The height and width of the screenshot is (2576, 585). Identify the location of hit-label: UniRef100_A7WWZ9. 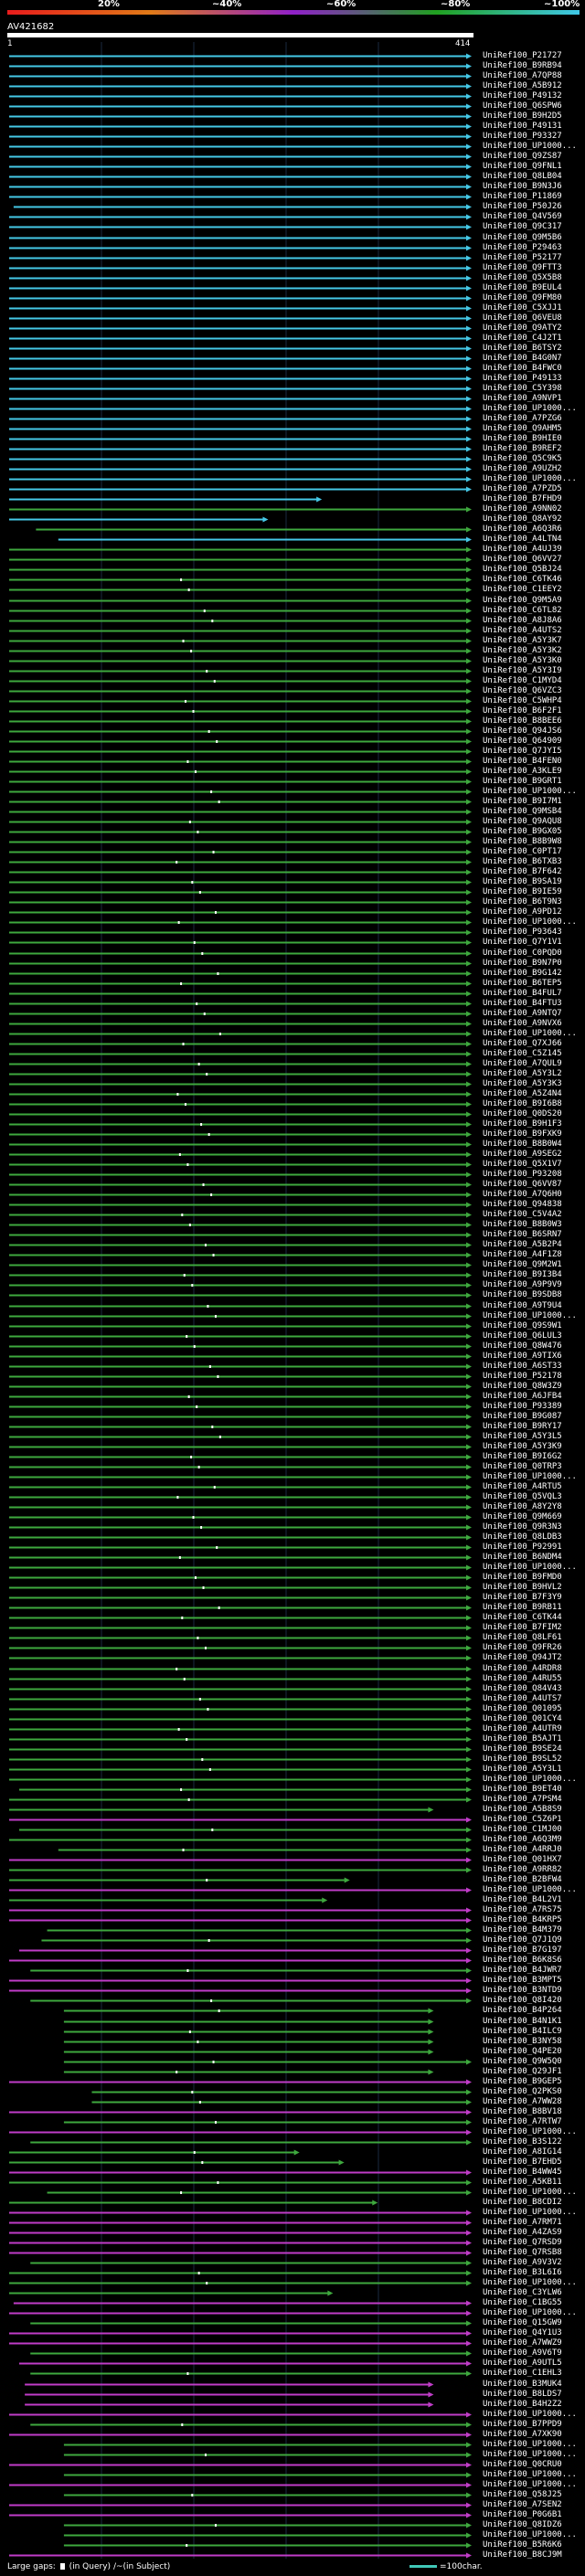
(534, 2343).